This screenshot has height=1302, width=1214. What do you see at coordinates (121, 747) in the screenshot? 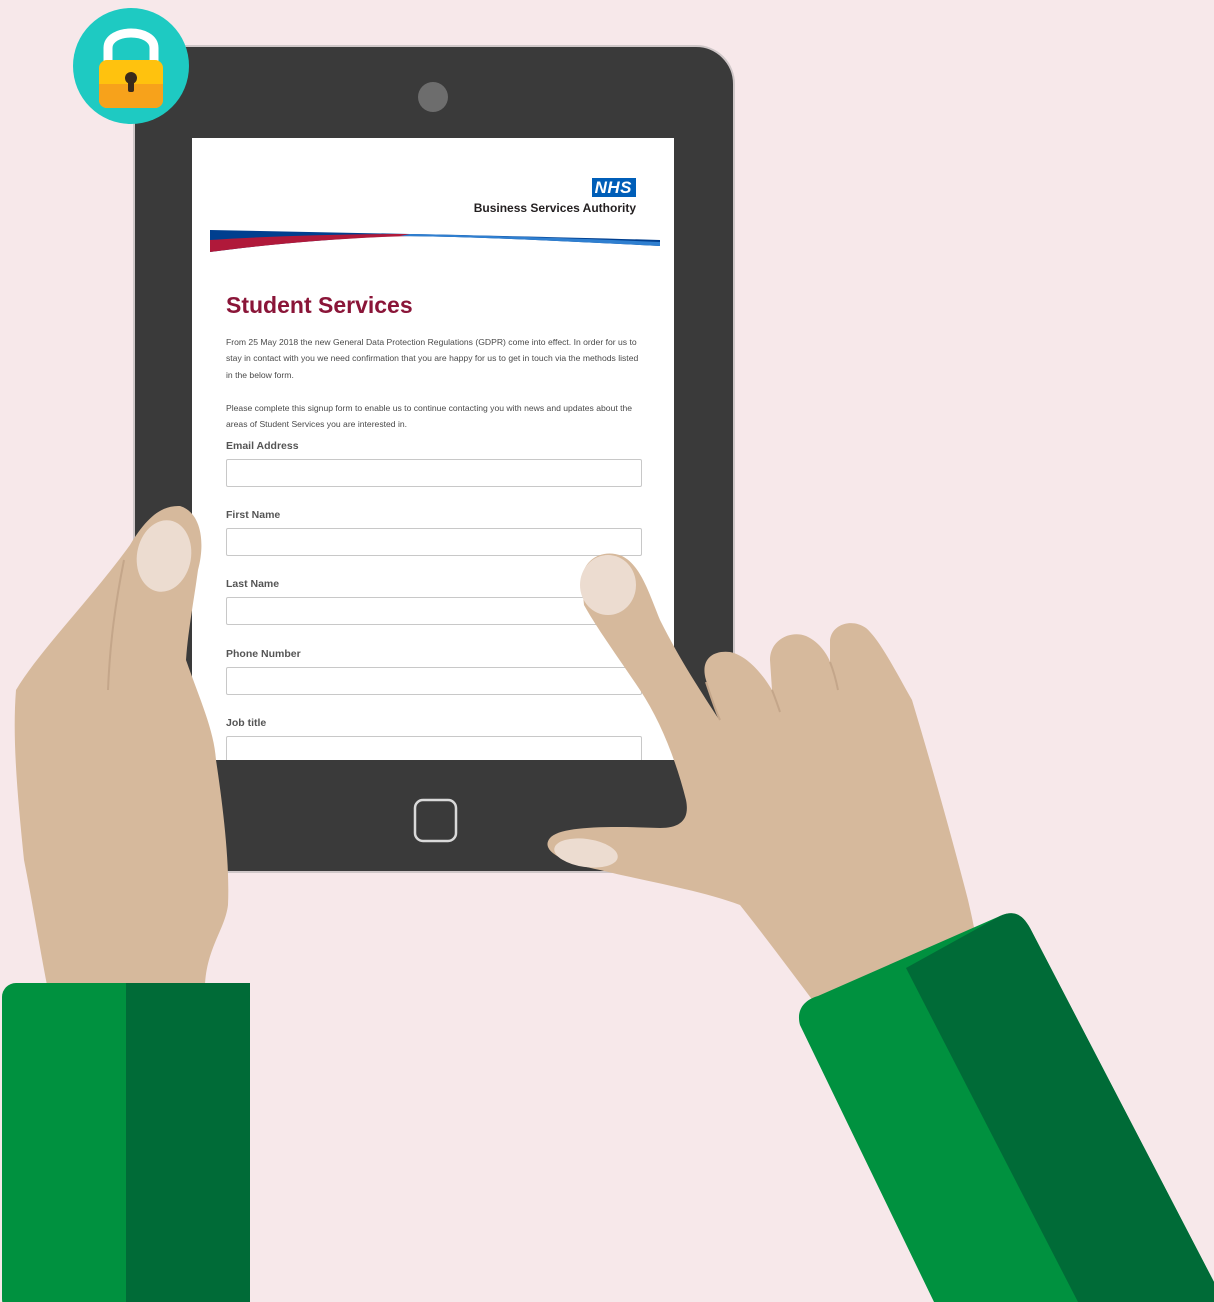
I see `left-hand` at bounding box center [121, 747].